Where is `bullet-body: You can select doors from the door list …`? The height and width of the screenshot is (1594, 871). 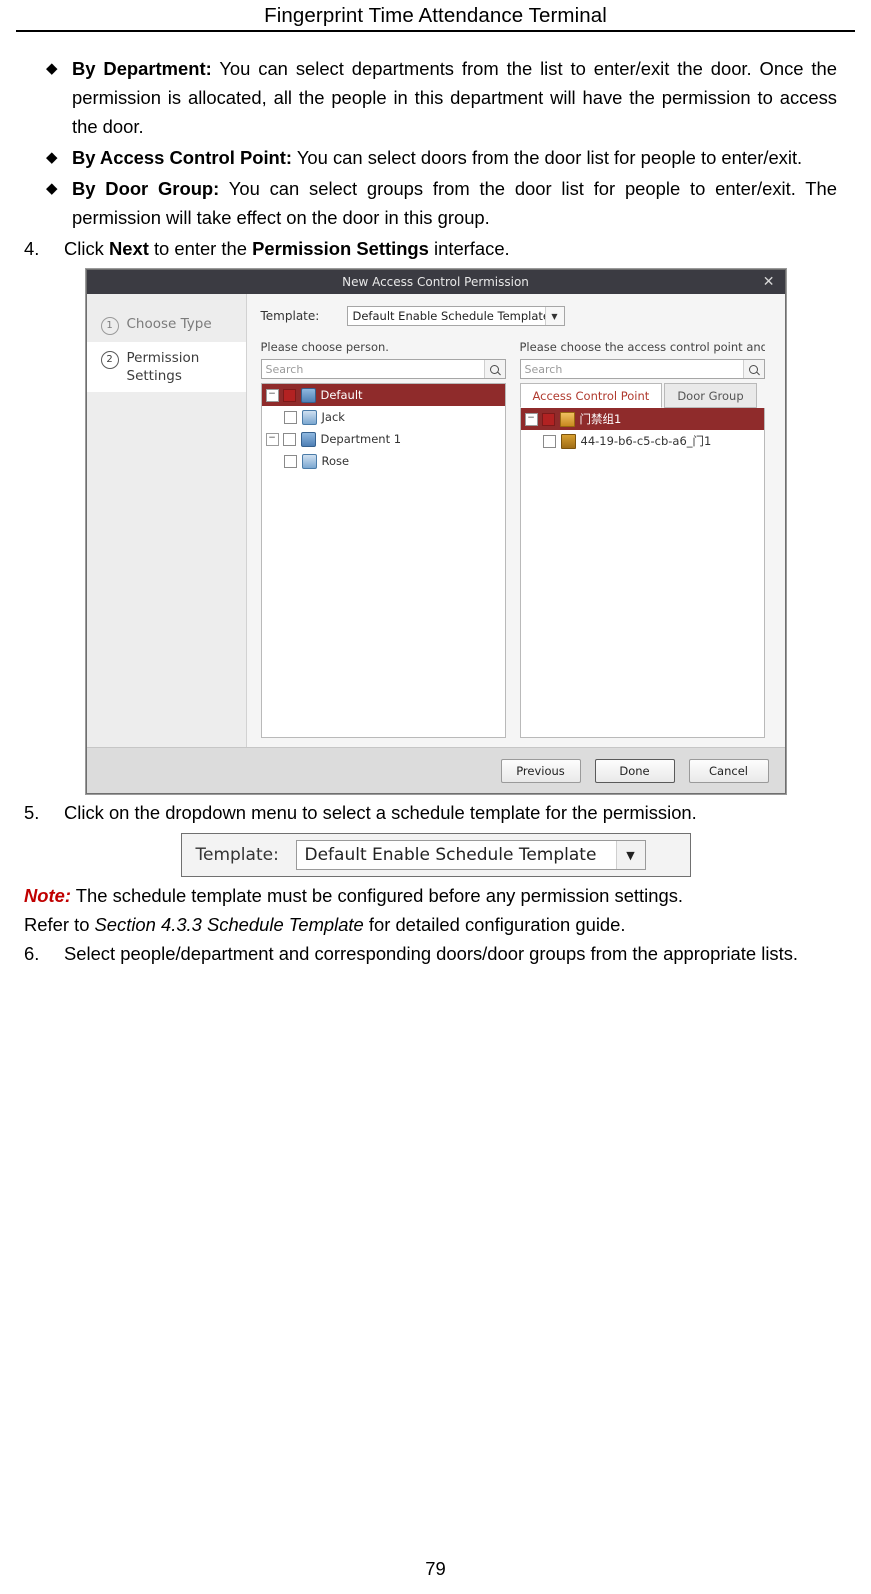 bullet-body: You can select doors from the door list … is located at coordinates (547, 157).